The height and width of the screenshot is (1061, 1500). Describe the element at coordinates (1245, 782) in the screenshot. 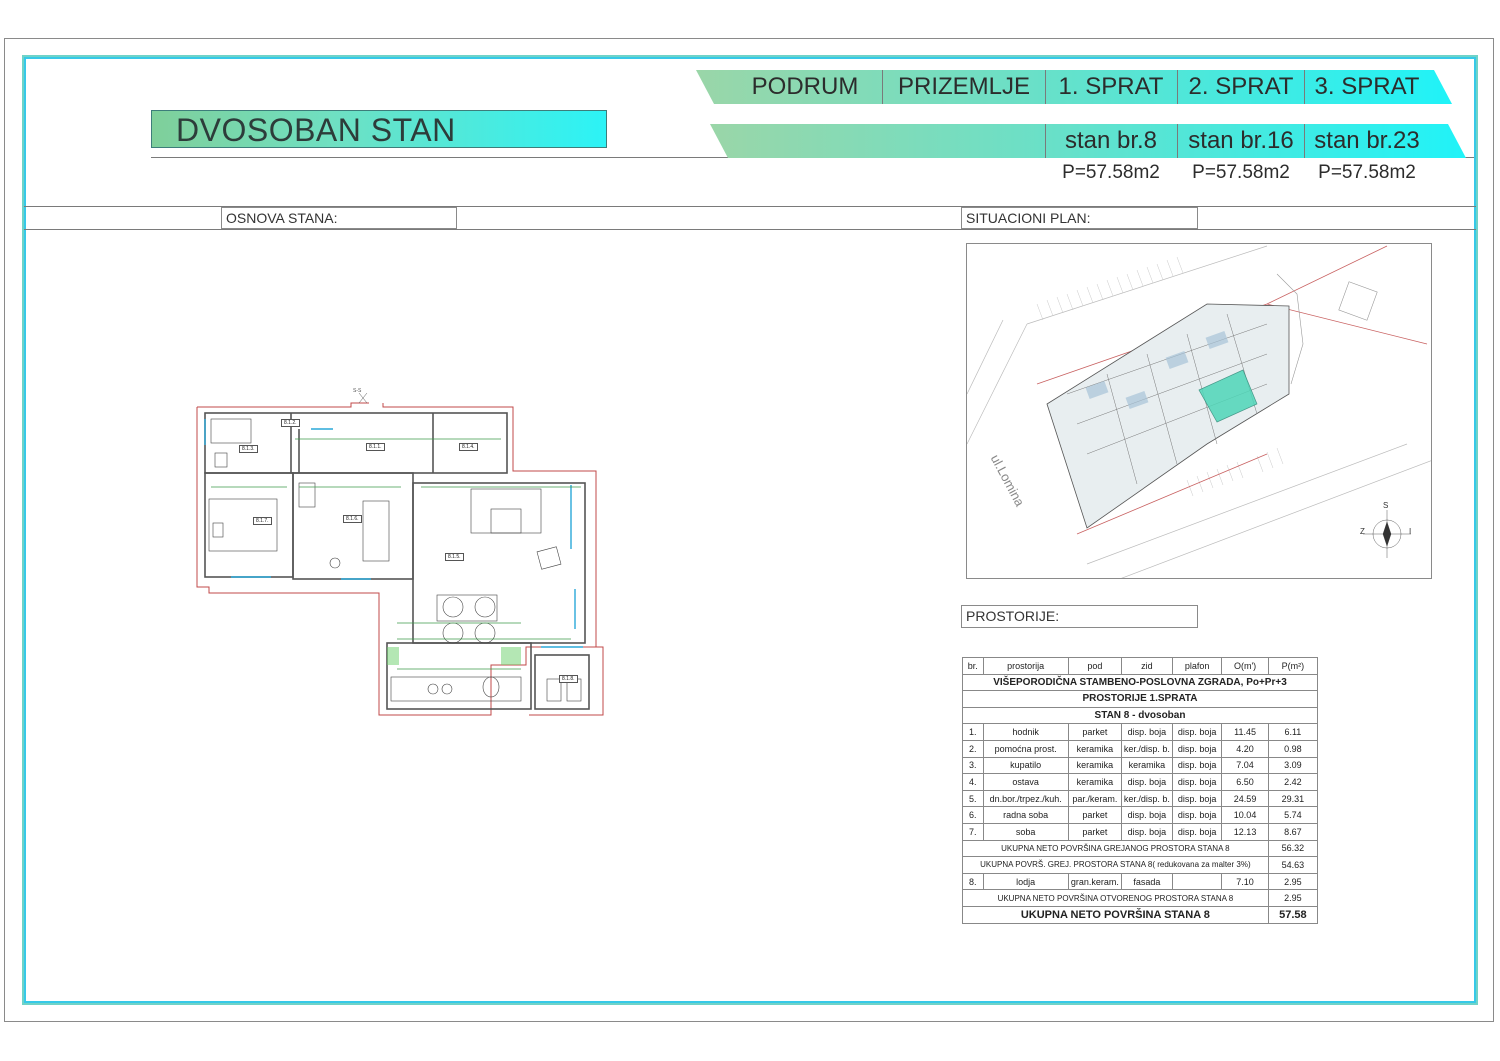

I see `cell-perimeter: 6.50` at that location.